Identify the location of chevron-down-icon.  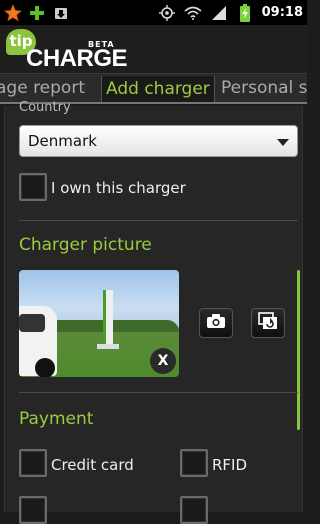
(283, 142).